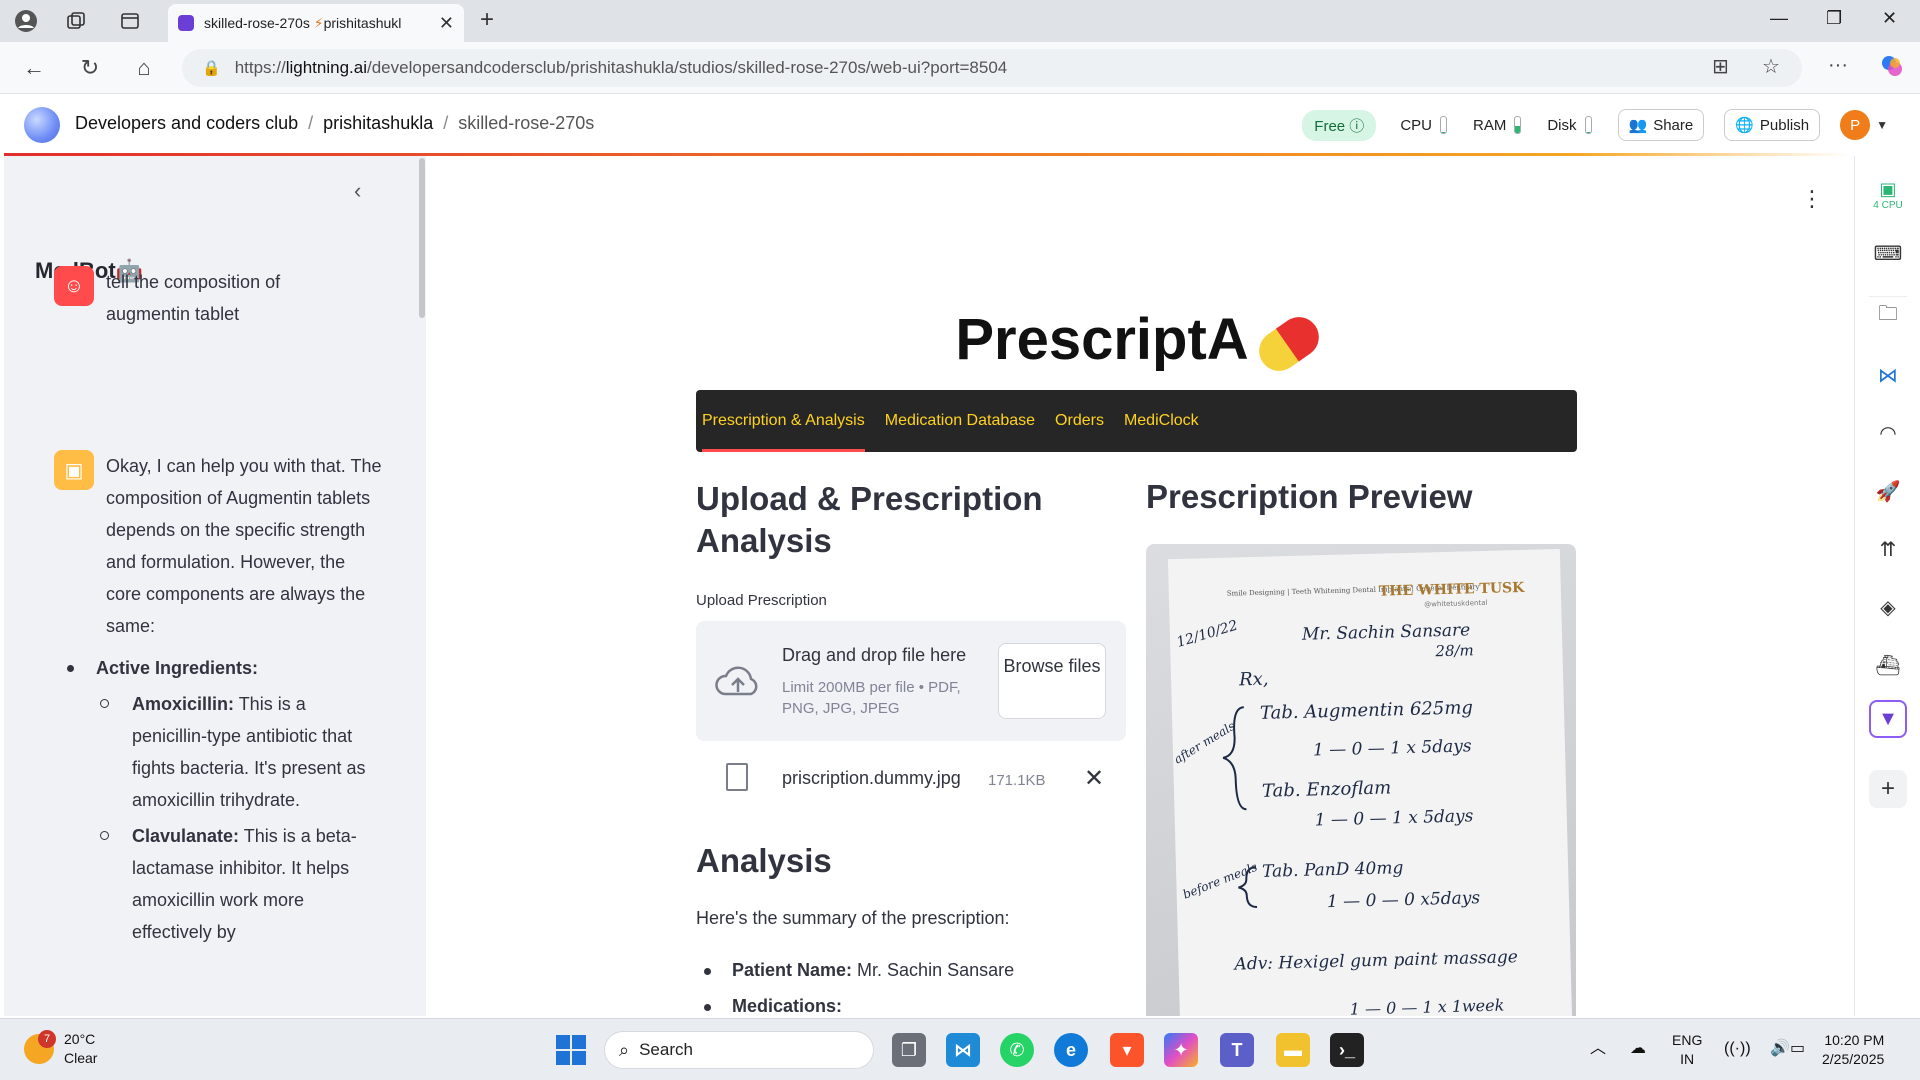 Image resolution: width=1920 pixels, height=1080 pixels. I want to click on breadcrumb-studio: skilled-rose-270s, so click(526, 123).